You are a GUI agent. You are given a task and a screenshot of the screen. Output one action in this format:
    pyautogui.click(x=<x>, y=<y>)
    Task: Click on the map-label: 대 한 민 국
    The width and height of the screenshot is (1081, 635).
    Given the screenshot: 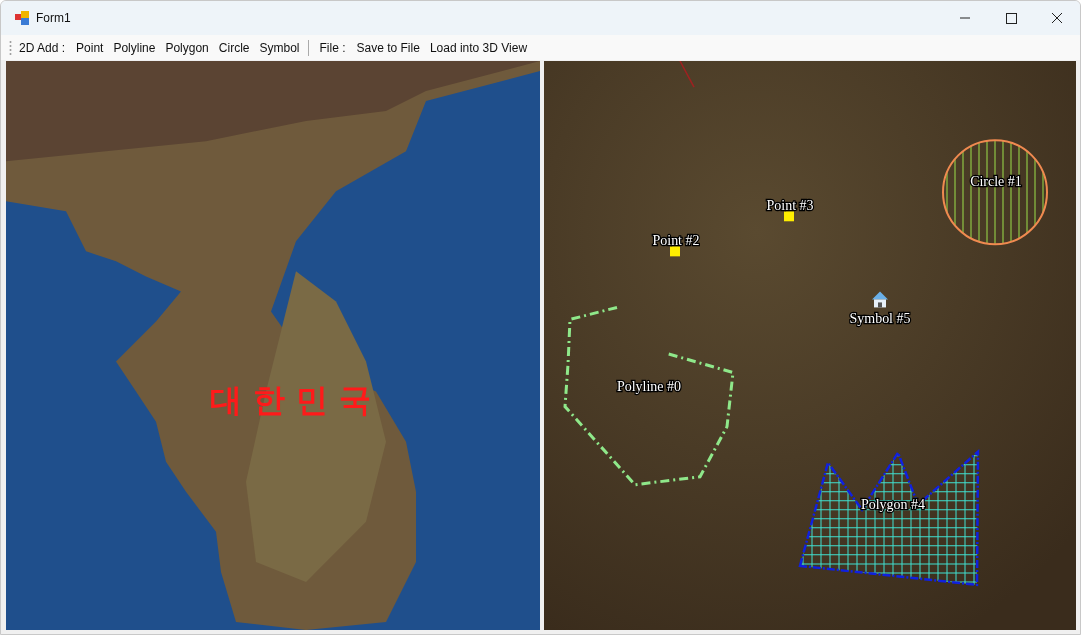 What is the action you would take?
    pyautogui.click(x=291, y=400)
    